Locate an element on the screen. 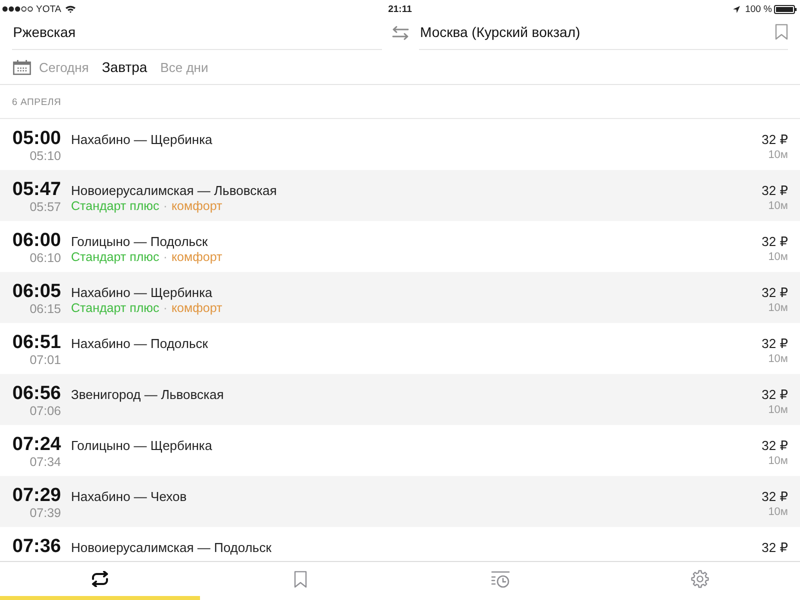 The image size is (800, 600). route-name: Новоиерусалимская — Львовская is located at coordinates (174, 191).